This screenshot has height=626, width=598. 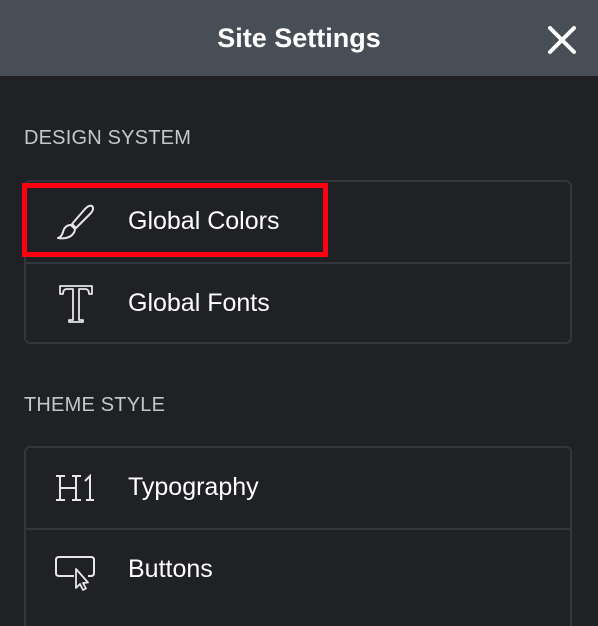 What do you see at coordinates (170, 569) in the screenshot?
I see `buttons-label: Buttons` at bounding box center [170, 569].